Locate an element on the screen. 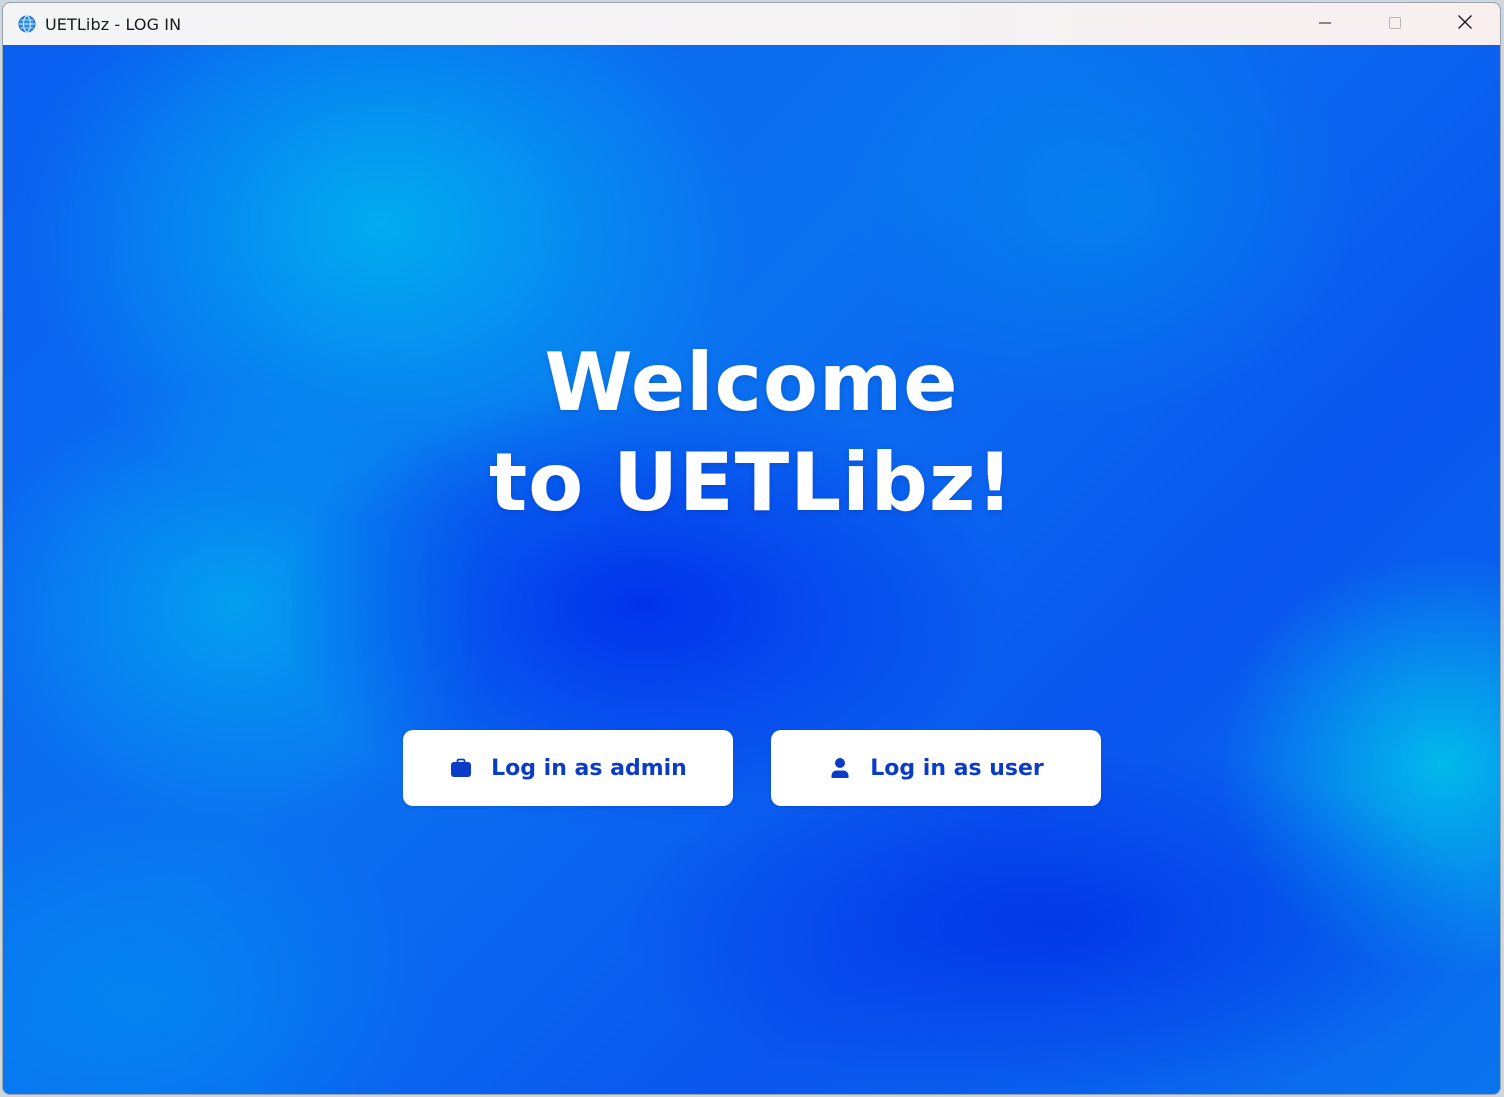 The height and width of the screenshot is (1097, 1504). briefcase-icon is located at coordinates (461, 768).